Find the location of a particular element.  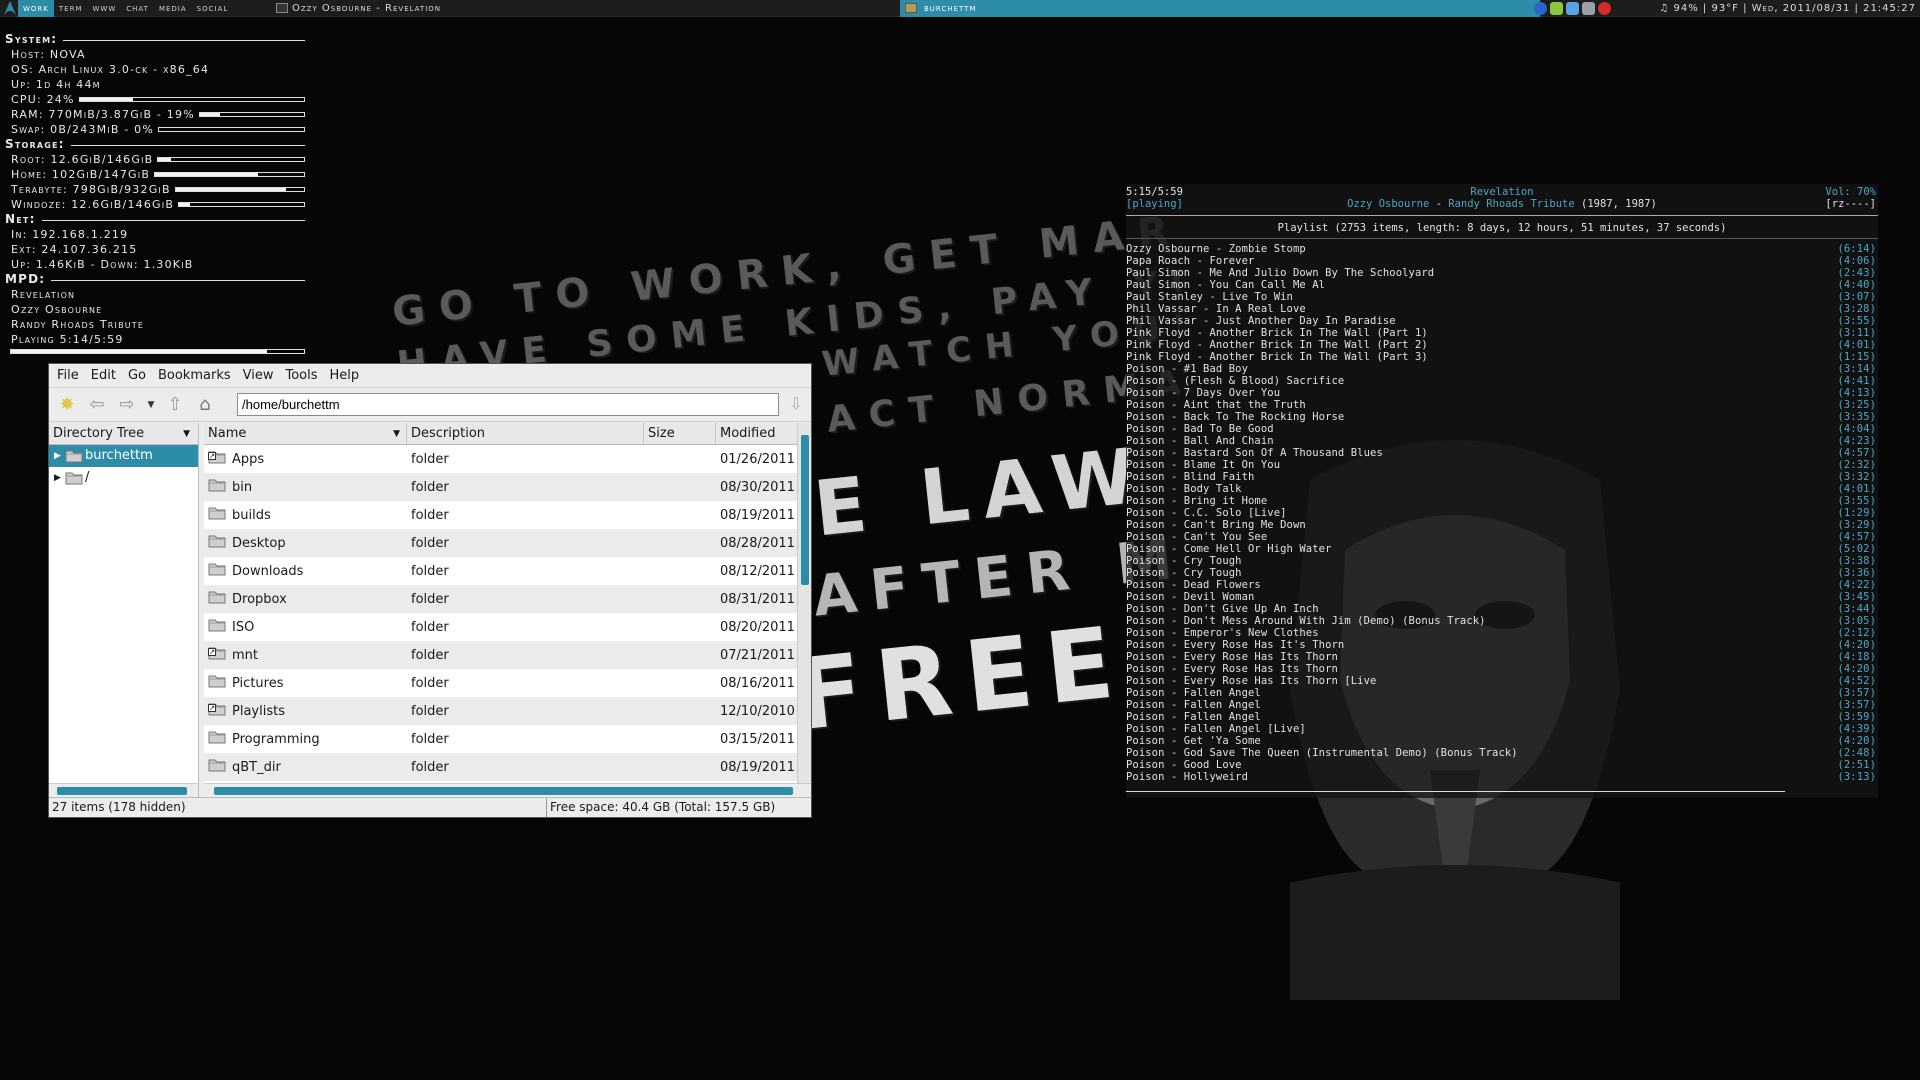

song-progress-bar is located at coordinates (1455, 791).